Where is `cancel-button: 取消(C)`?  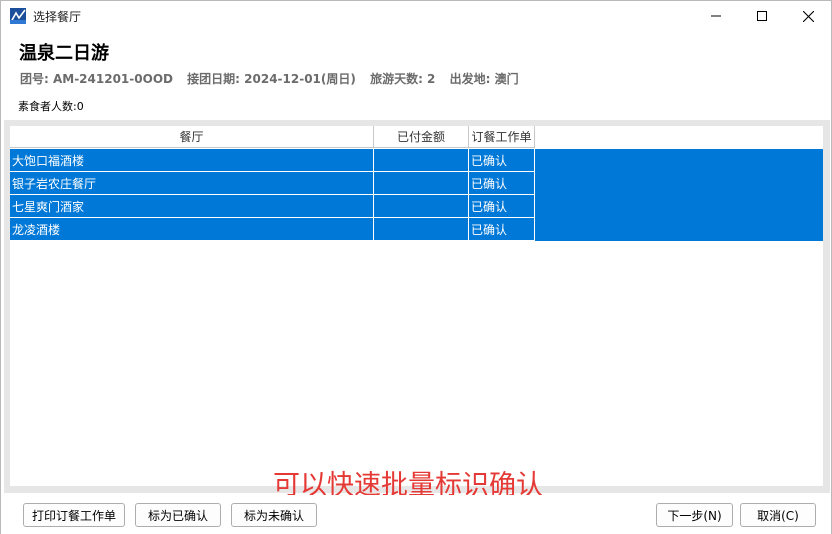 cancel-button: 取消(C) is located at coordinates (778, 515).